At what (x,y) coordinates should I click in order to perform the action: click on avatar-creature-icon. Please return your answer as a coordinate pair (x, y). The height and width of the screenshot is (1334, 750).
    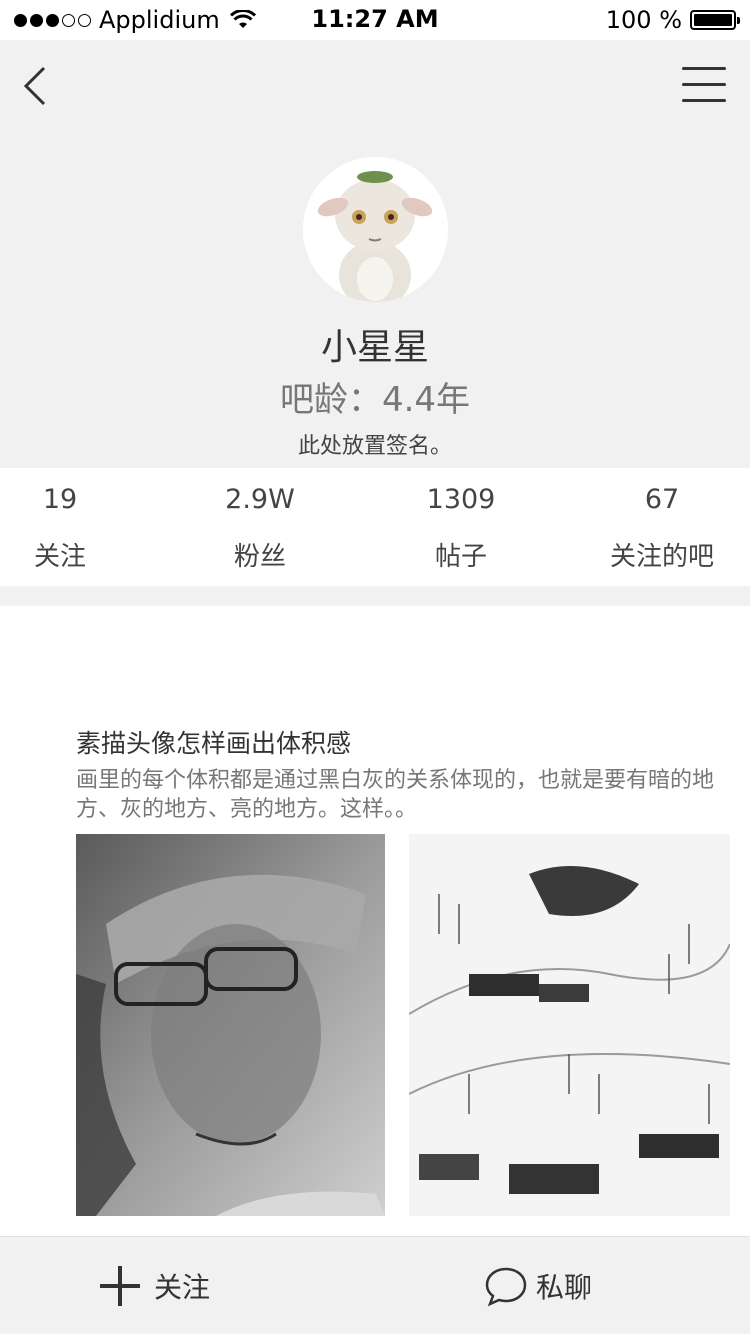
    Looking at the image, I should click on (375, 229).